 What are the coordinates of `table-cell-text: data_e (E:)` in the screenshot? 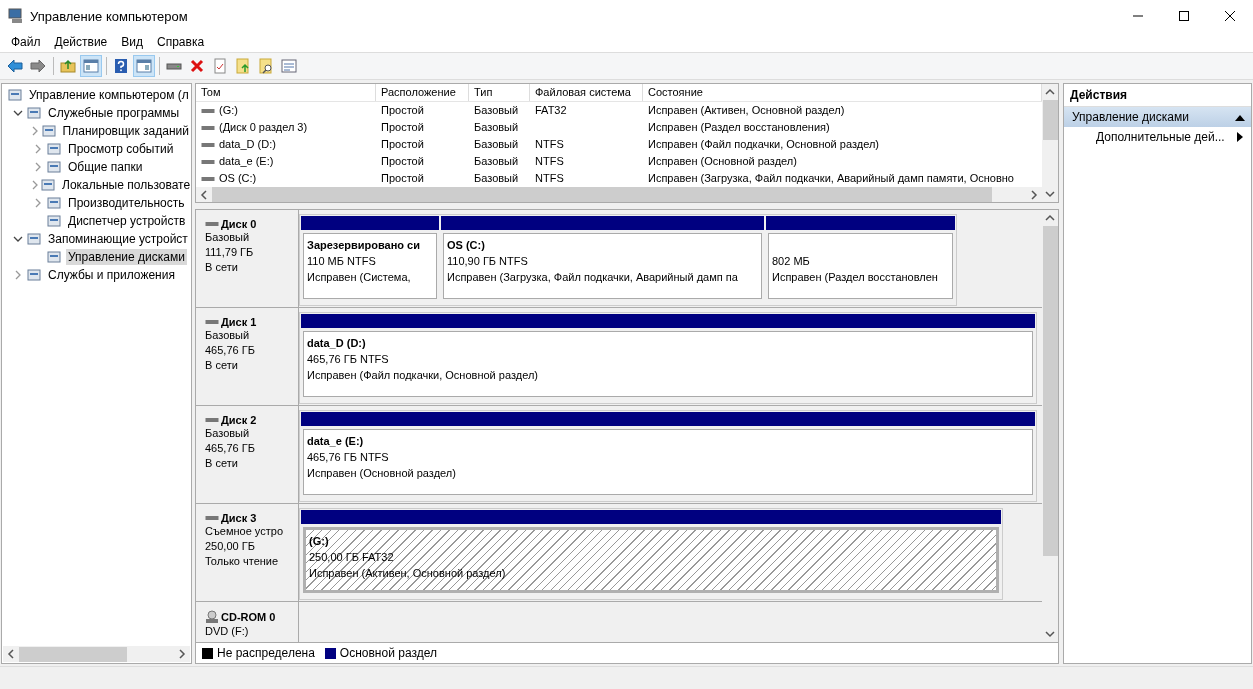 It's located at (246, 161).